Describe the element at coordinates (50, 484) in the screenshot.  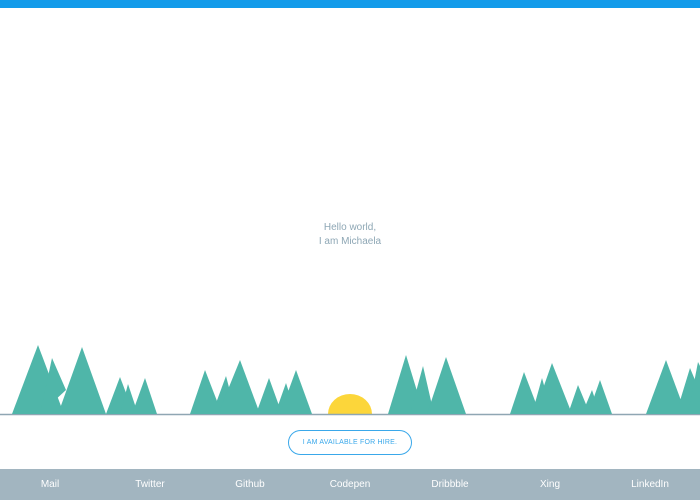
I see `footer-link-mail: Mail` at that location.